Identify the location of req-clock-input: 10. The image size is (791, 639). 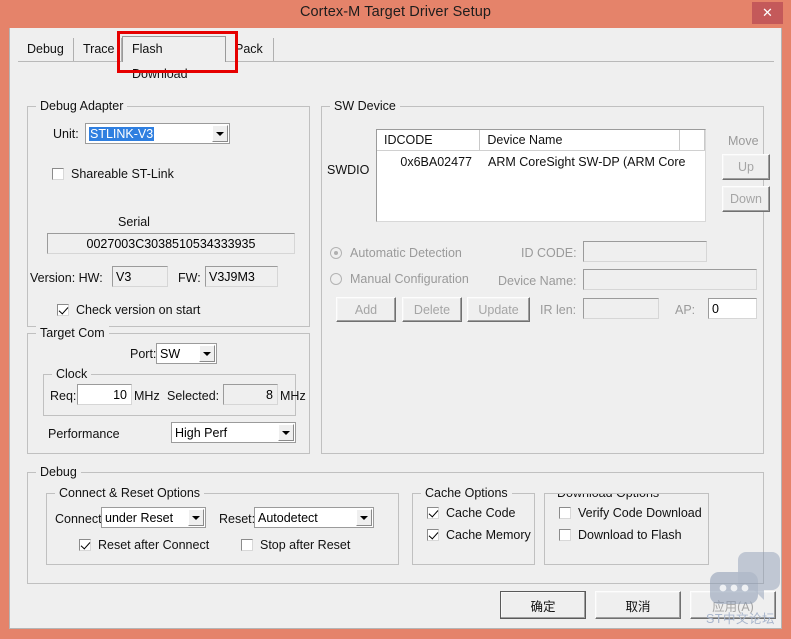
(104, 394).